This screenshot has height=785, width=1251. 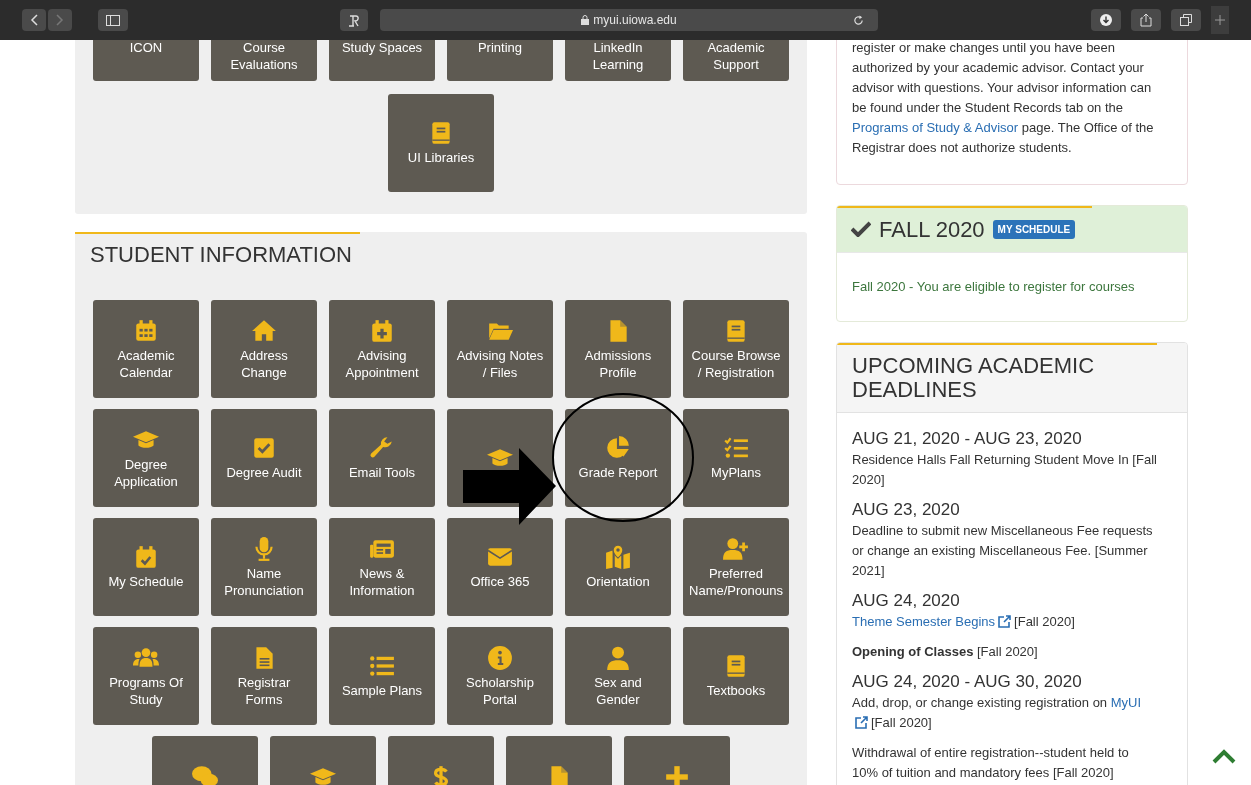 I want to click on deadline-text: Residence Halls Fall Returning Student Move In [Fall 2020], so click(x=1004, y=470).